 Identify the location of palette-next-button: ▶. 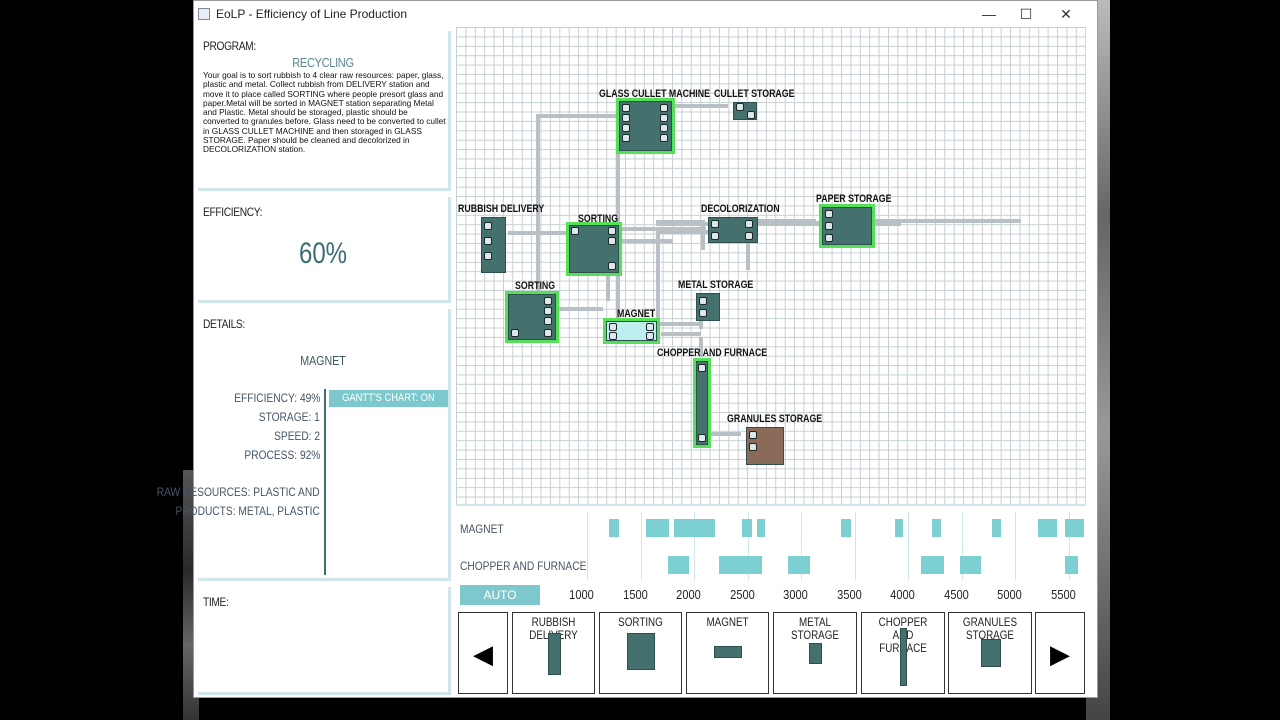
(1060, 653).